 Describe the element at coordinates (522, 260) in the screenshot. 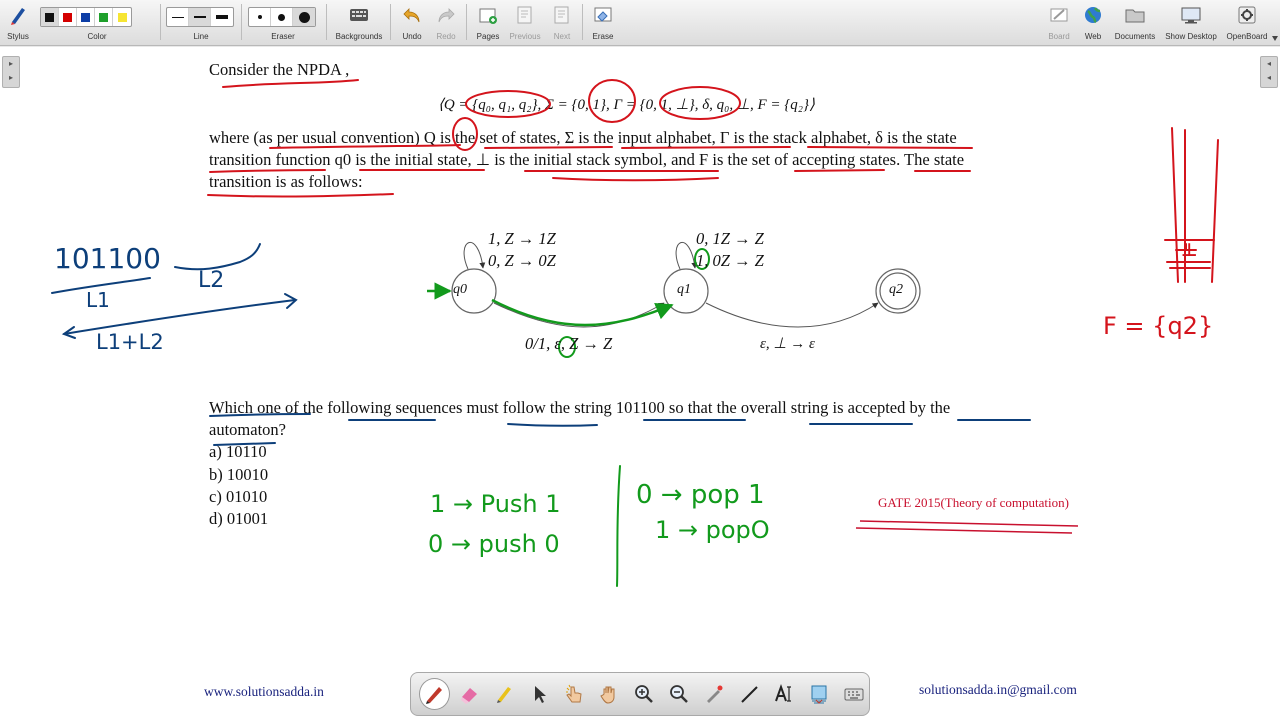

I see `q0-loop-label-2: 0, Z → 0Z` at that location.